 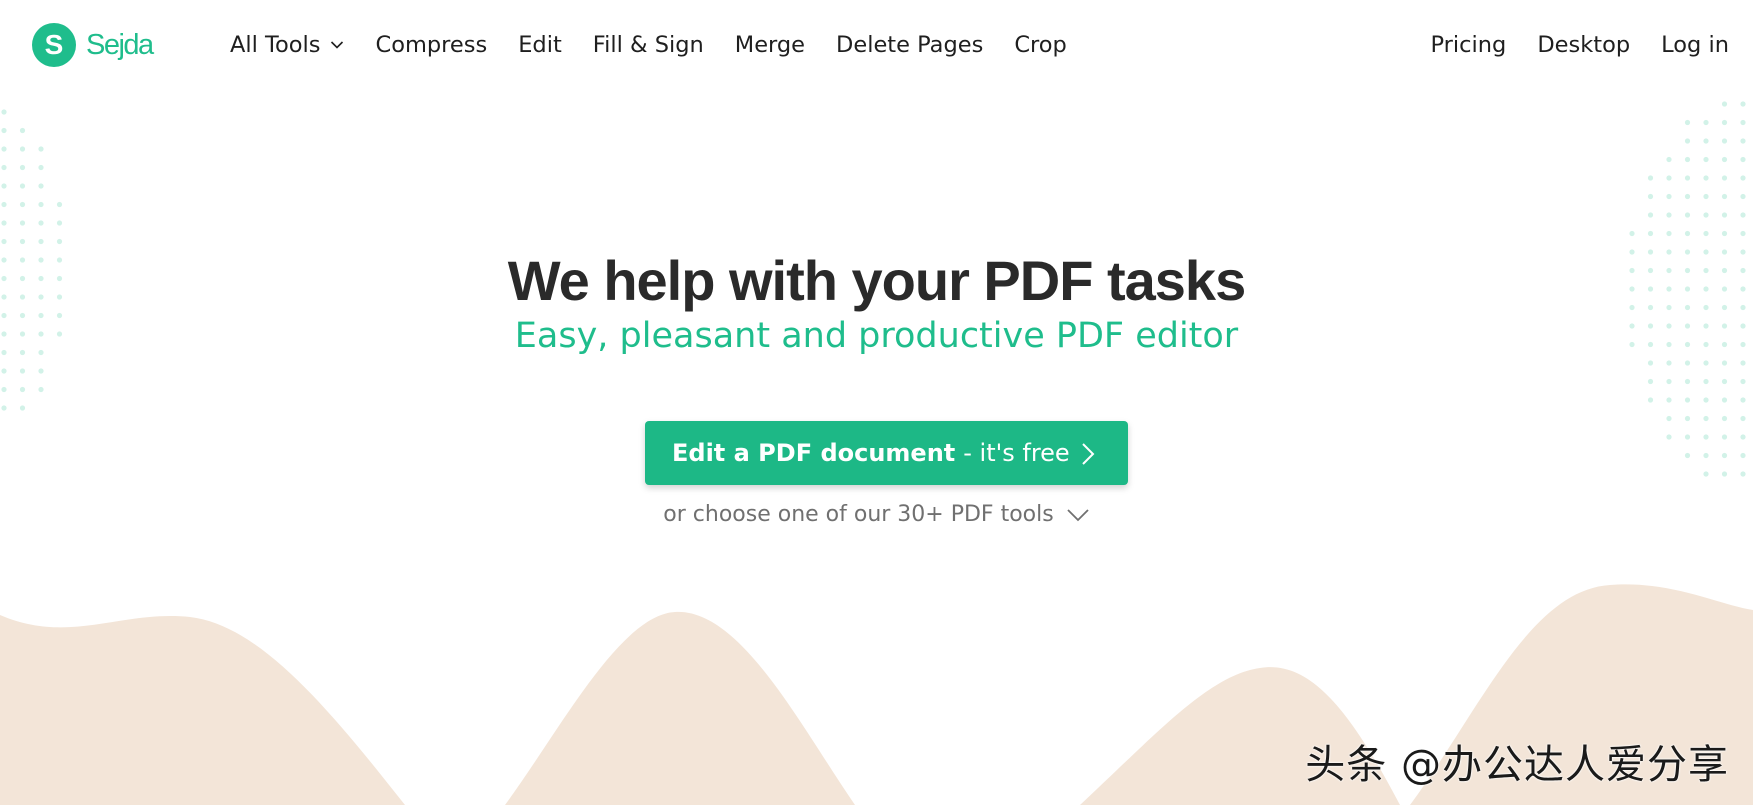 What do you see at coordinates (814, 453) in the screenshot?
I see `cta-strong-label: Edit a PDF document` at bounding box center [814, 453].